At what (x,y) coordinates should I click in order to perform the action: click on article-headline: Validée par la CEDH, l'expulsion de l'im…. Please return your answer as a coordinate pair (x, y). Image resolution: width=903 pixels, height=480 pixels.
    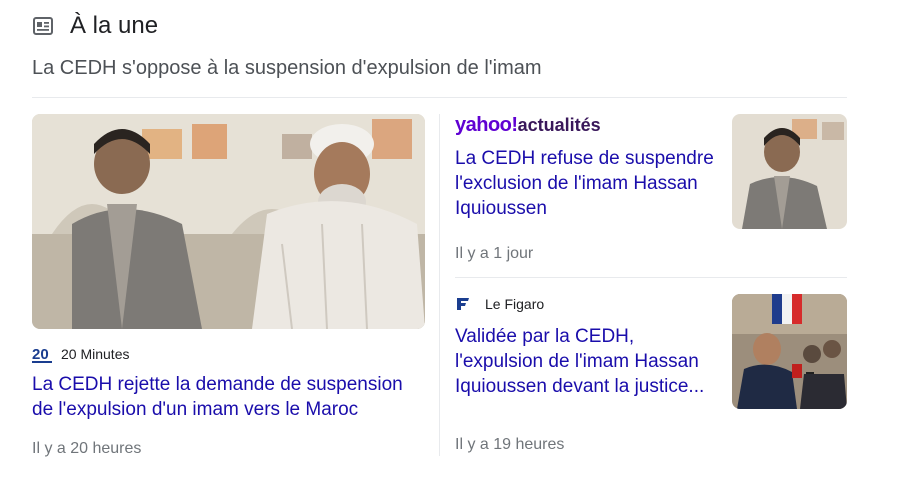
    Looking at the image, I should click on (587, 361).